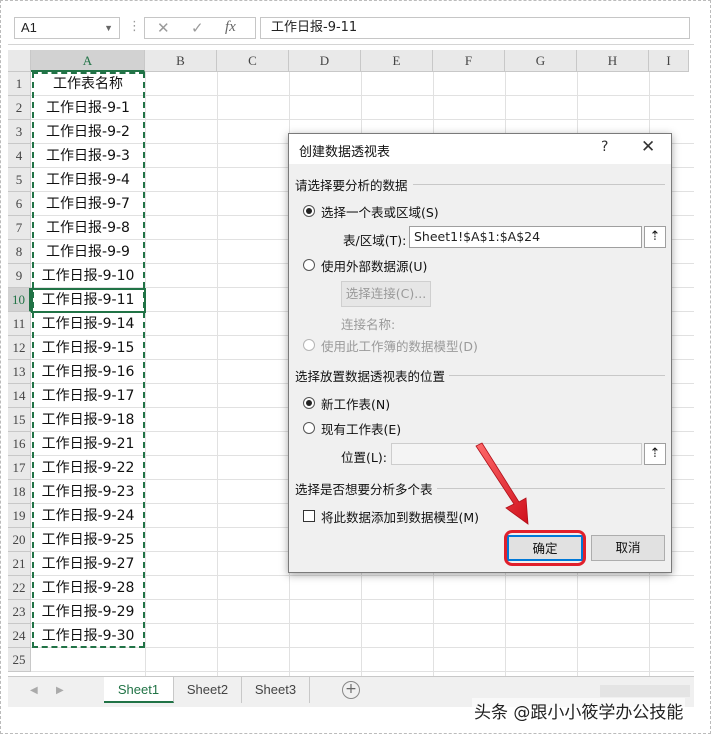  What do you see at coordinates (19, 84) in the screenshot?
I see `row-header: 1` at bounding box center [19, 84].